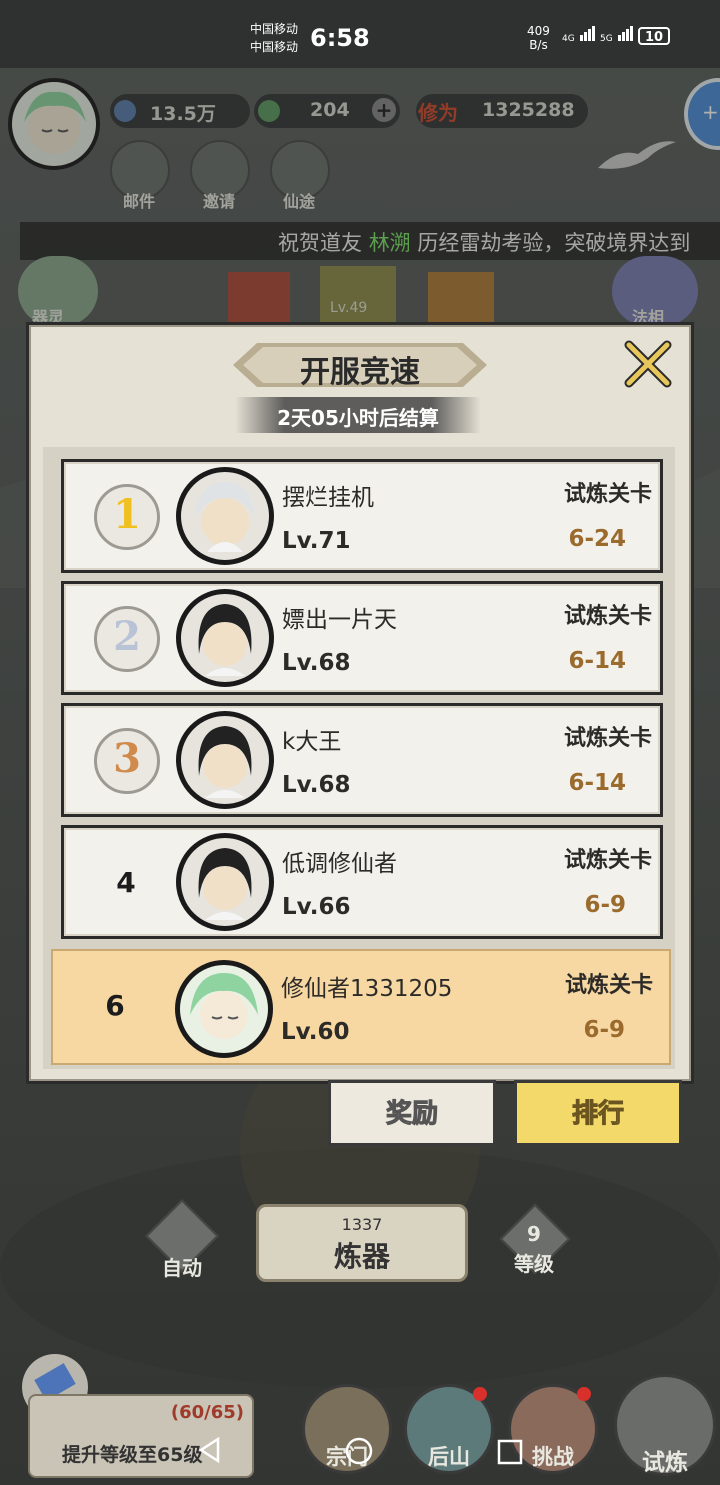 The width and height of the screenshot is (720, 1485). I want to click on rank-1-stage: 6-24, so click(597, 539).